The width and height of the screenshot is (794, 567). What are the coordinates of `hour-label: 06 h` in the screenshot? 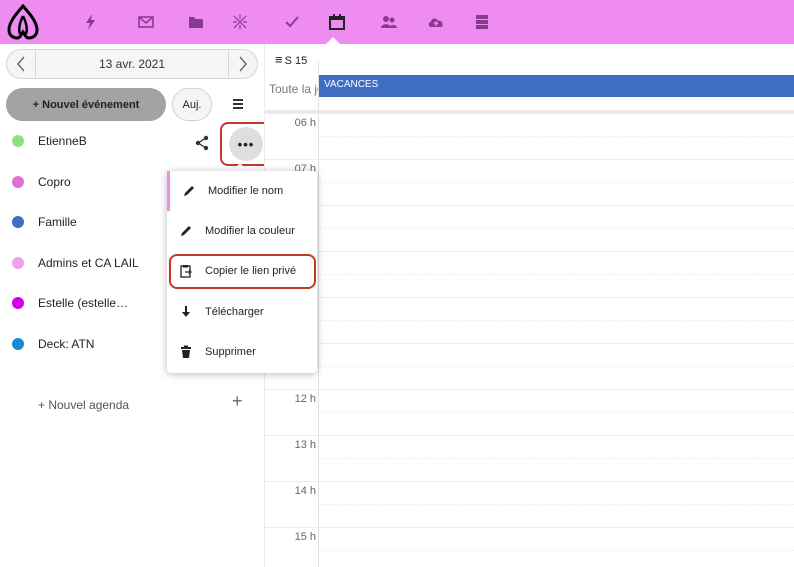 It's located at (305, 123).